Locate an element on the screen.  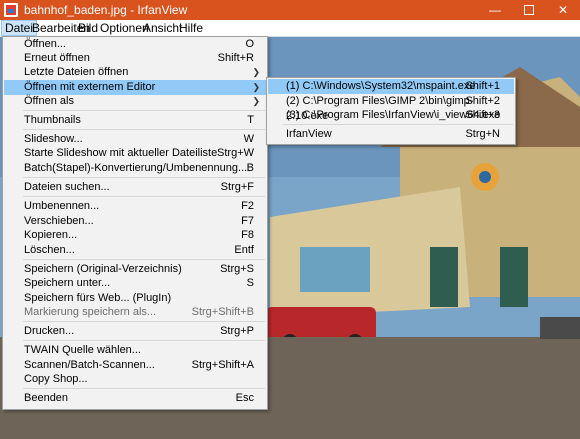
menu-item-speichern-web: Speichern fürs Web... (PlugIn) is located at coordinates (135, 298).